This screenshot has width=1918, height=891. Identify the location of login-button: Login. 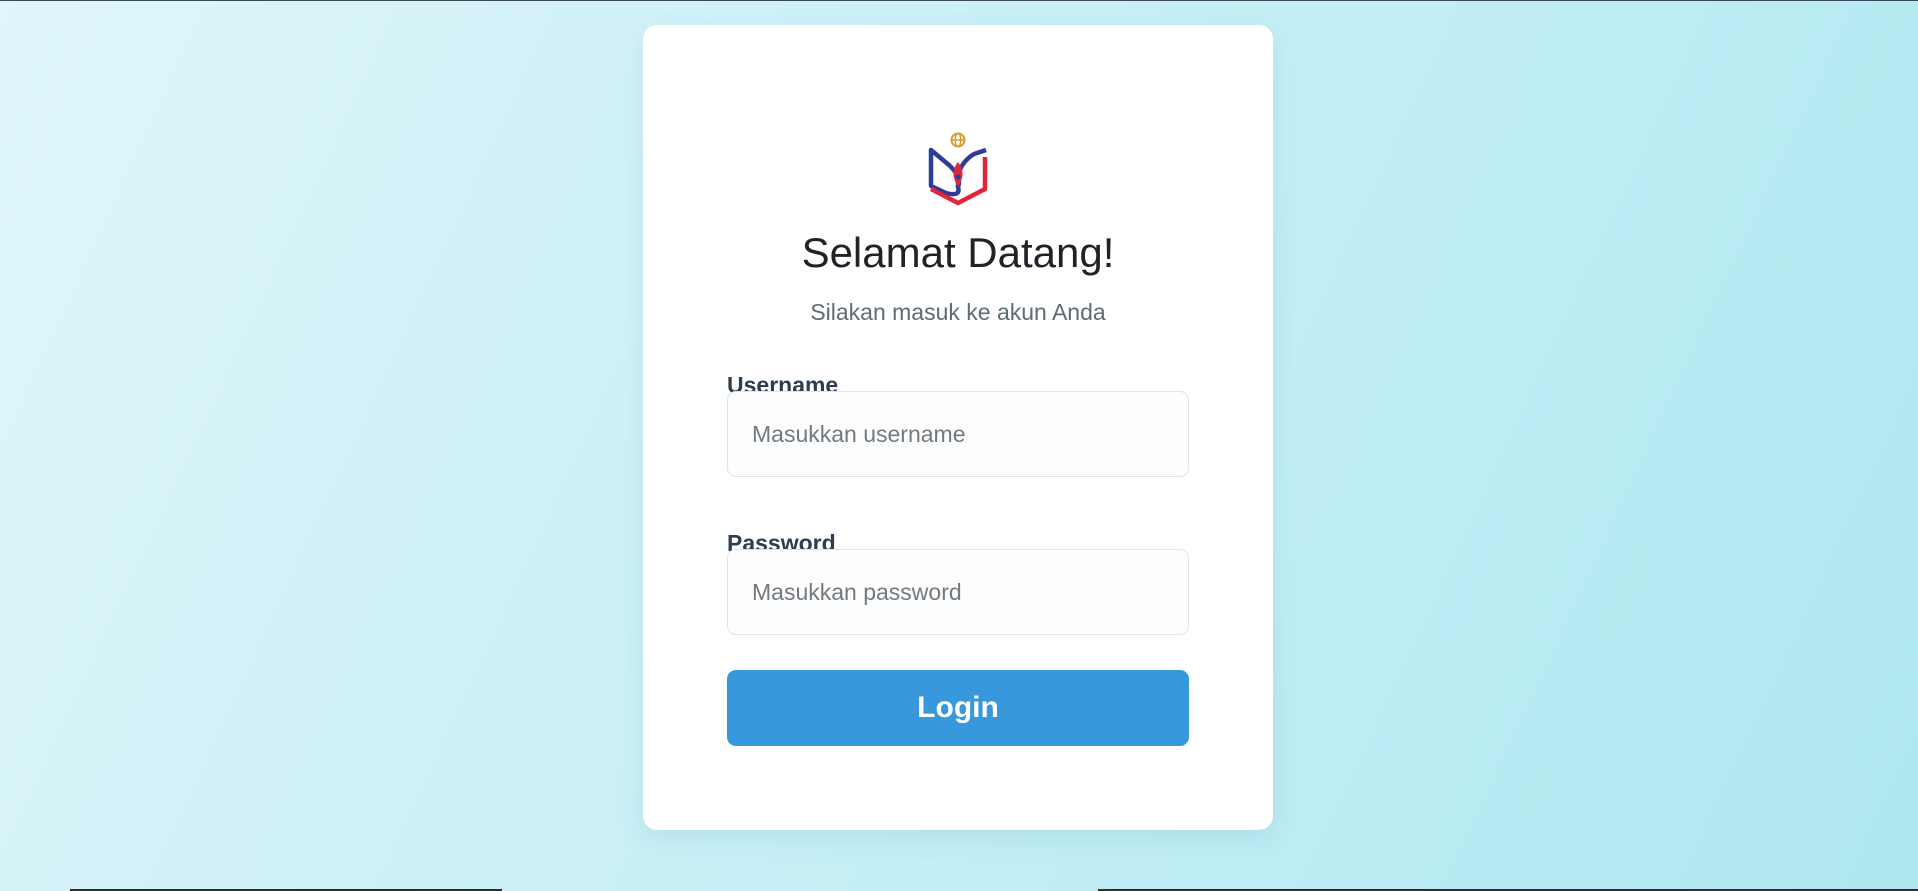
(958, 708).